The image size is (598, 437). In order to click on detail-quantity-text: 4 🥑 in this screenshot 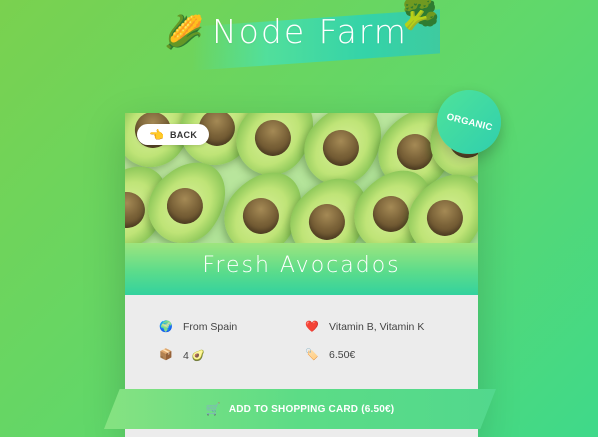, I will do `click(194, 356)`.